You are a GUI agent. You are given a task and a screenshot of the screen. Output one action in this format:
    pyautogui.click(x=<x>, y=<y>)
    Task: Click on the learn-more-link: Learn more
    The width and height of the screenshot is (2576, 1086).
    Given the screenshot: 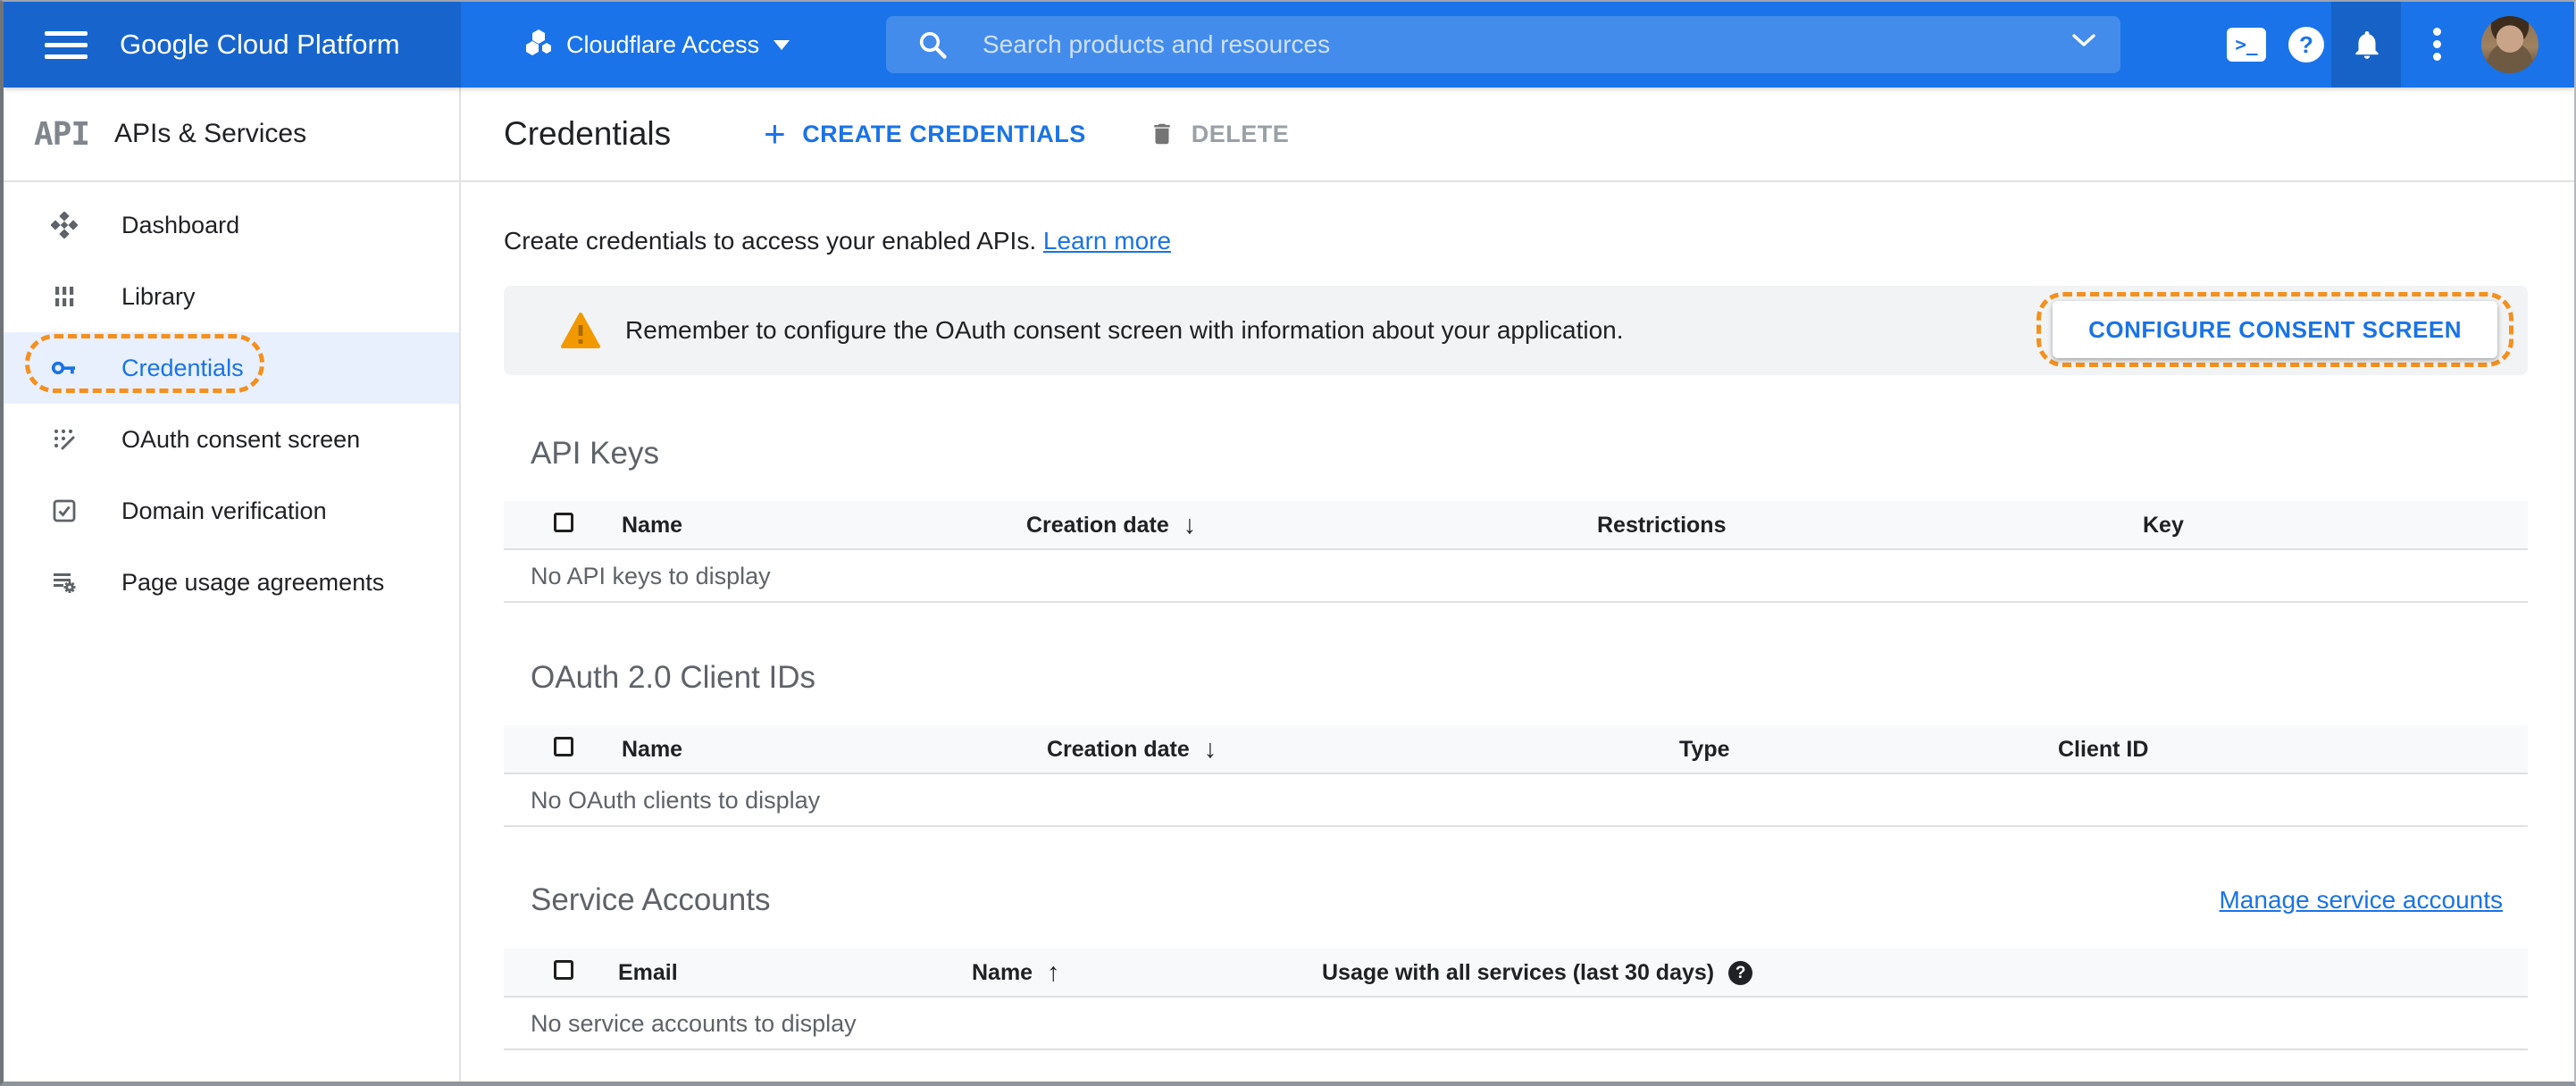 What is the action you would take?
    pyautogui.click(x=1107, y=241)
    